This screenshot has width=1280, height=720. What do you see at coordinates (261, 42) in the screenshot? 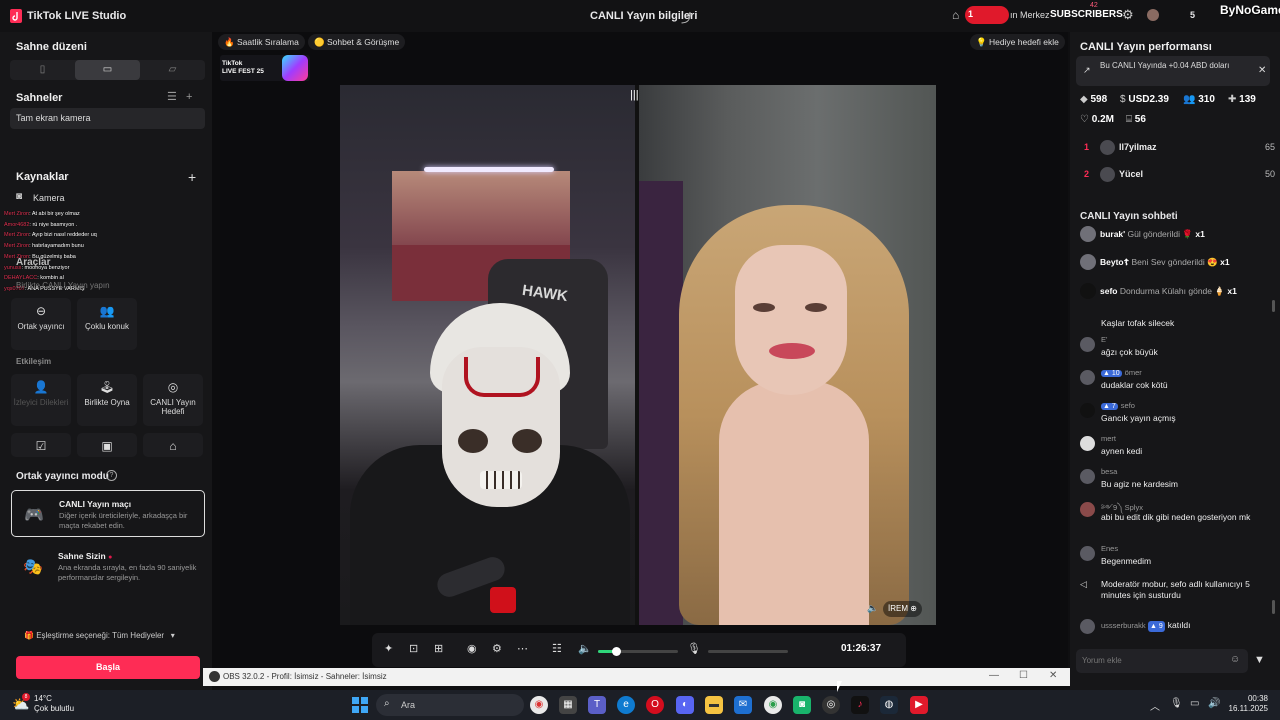
I see `hourly-ranking-pill: 🔥 Saatlik Sıralama` at bounding box center [261, 42].